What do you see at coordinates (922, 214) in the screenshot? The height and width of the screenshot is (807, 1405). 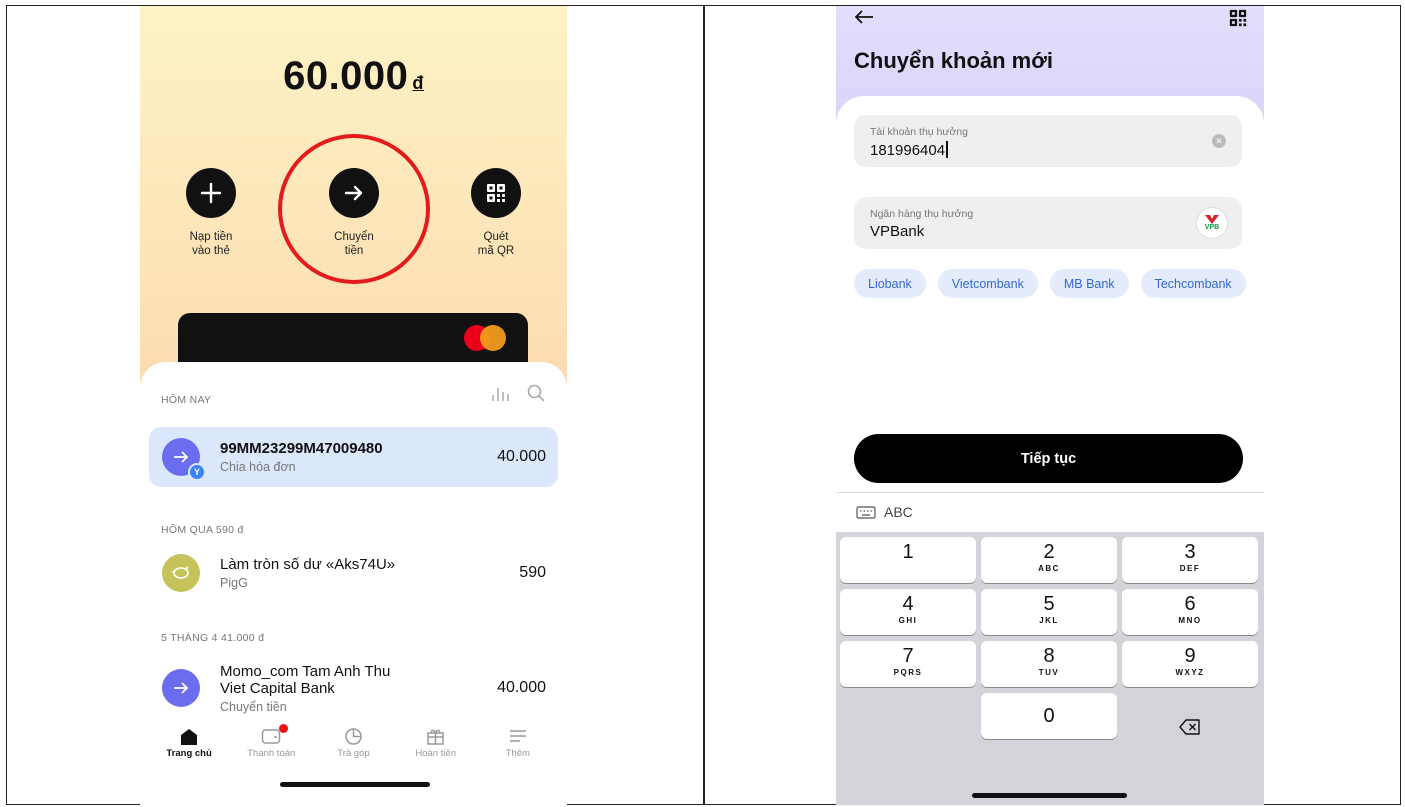 I see `bank-label: Ngân hàng thụ hưởng` at bounding box center [922, 214].